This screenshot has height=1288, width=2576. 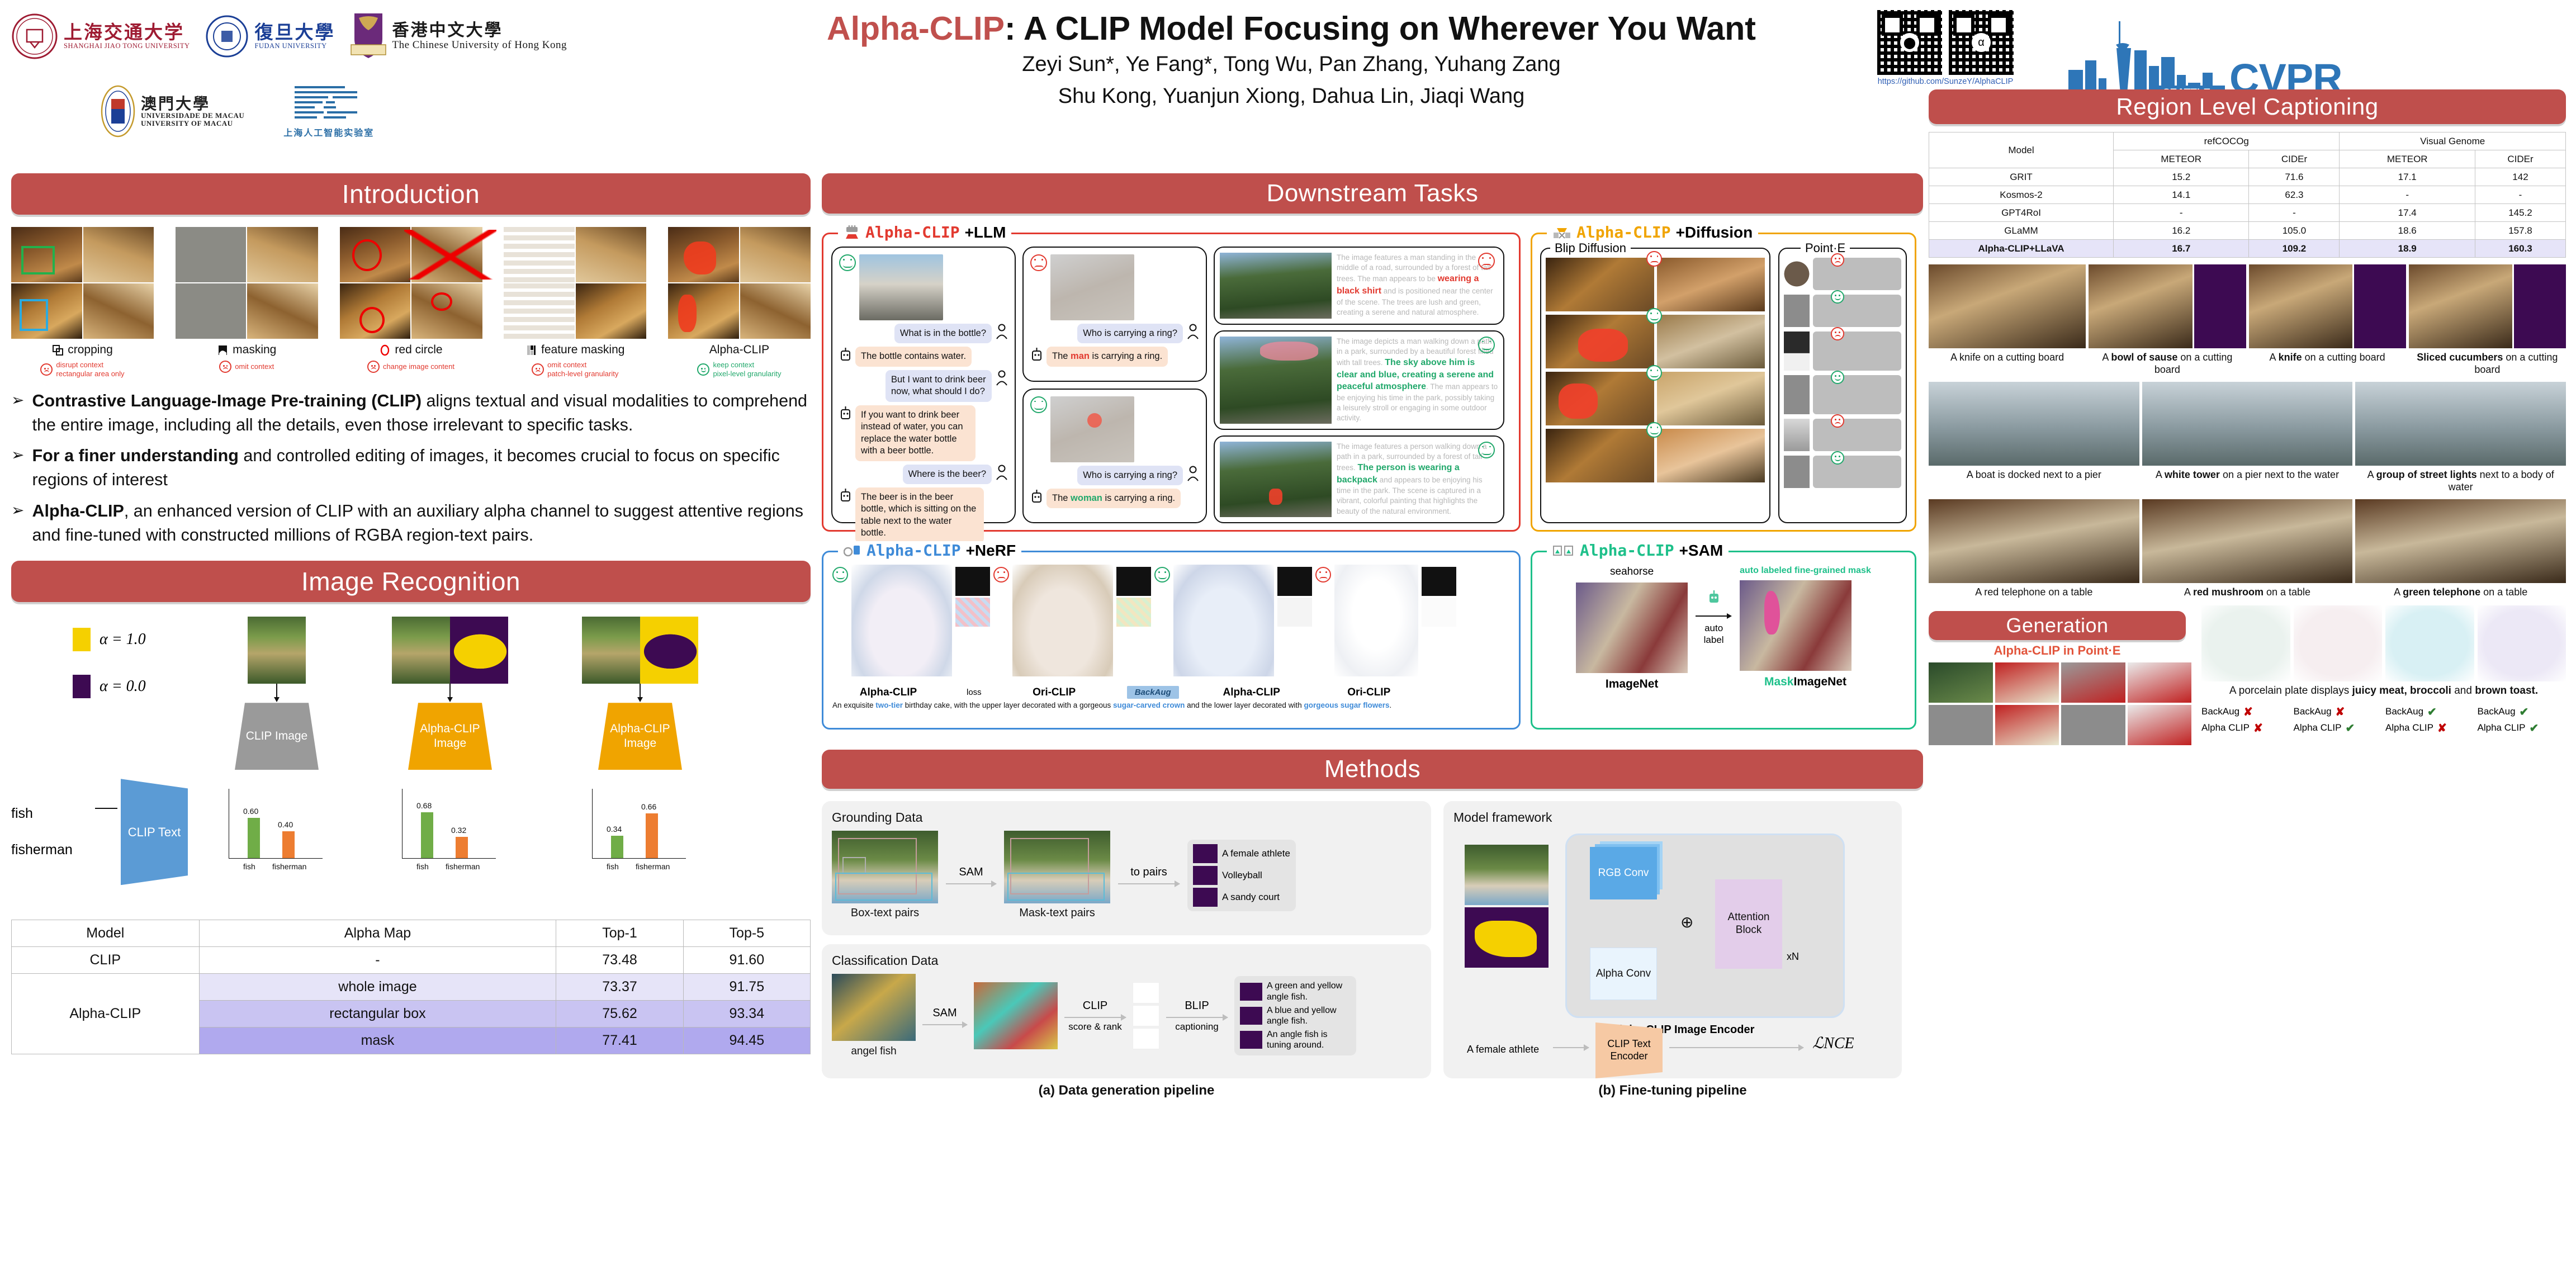 What do you see at coordinates (2294, 195) in the screenshot?
I see `cell-value: 62.3` at bounding box center [2294, 195].